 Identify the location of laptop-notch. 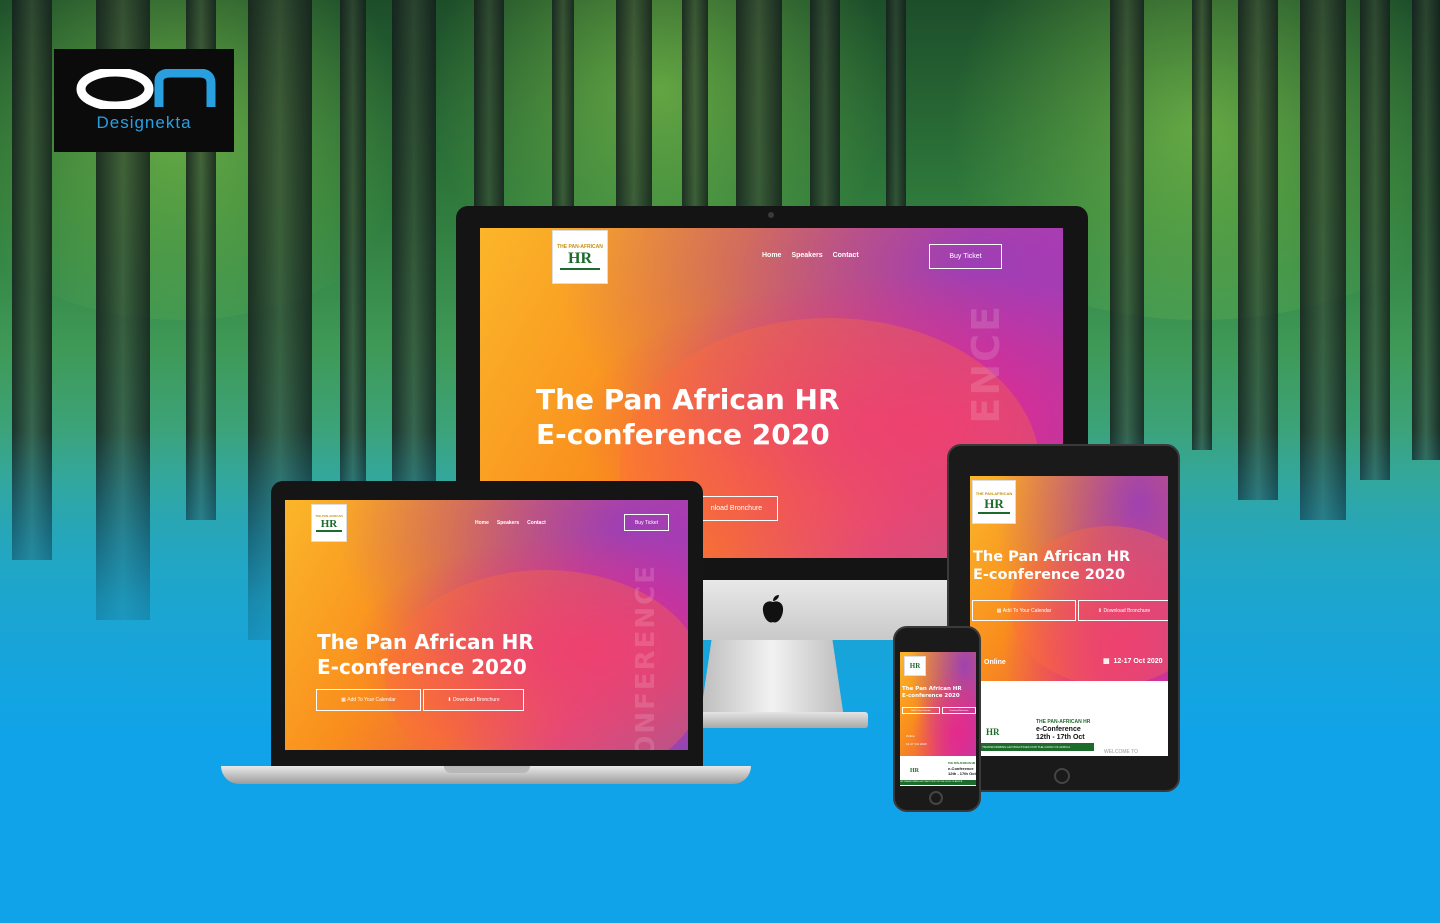
(487, 769).